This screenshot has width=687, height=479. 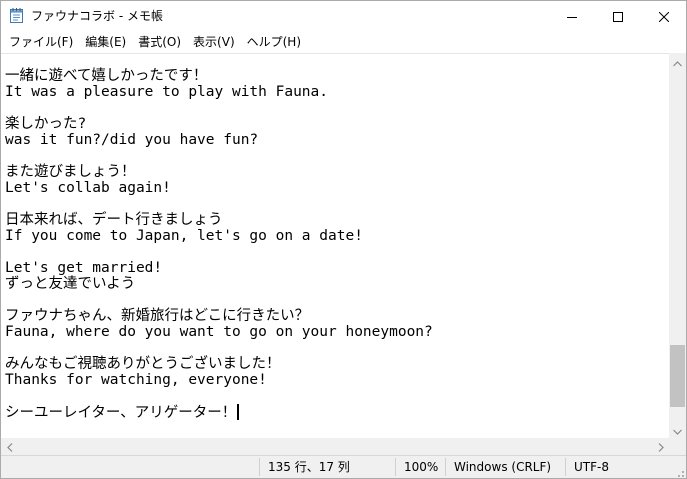 I want to click on text-caret, so click(x=238, y=412).